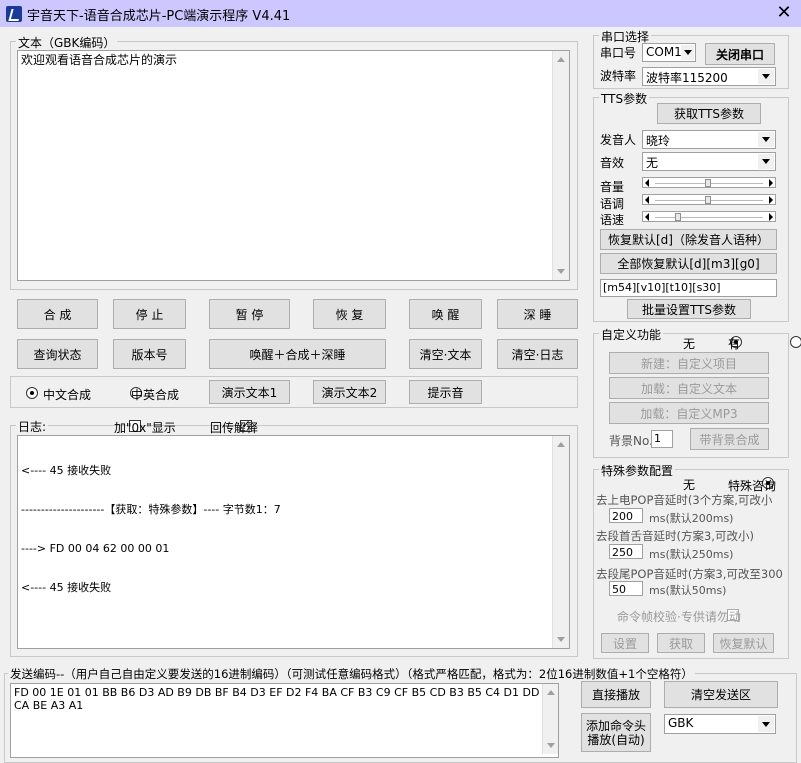 Image resolution: width=801 pixels, height=763 pixels. I want to click on bg-number-input: 1, so click(662, 439).